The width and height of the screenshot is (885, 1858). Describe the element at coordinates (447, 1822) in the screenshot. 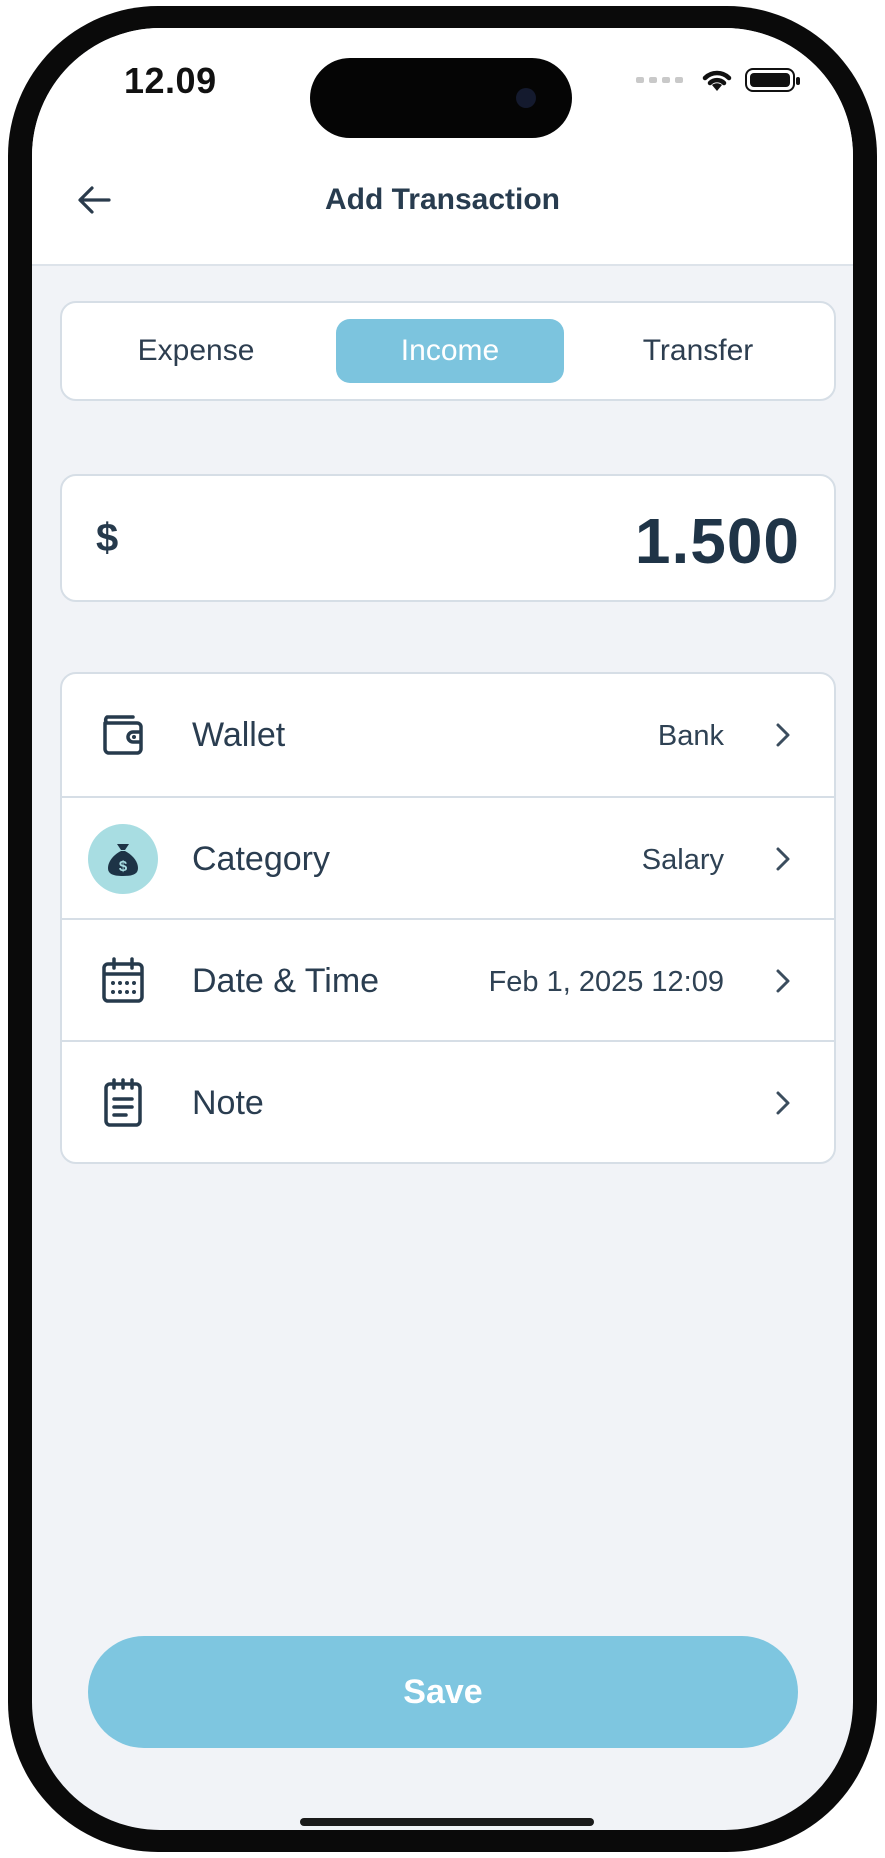

I see `home-indicator` at that location.